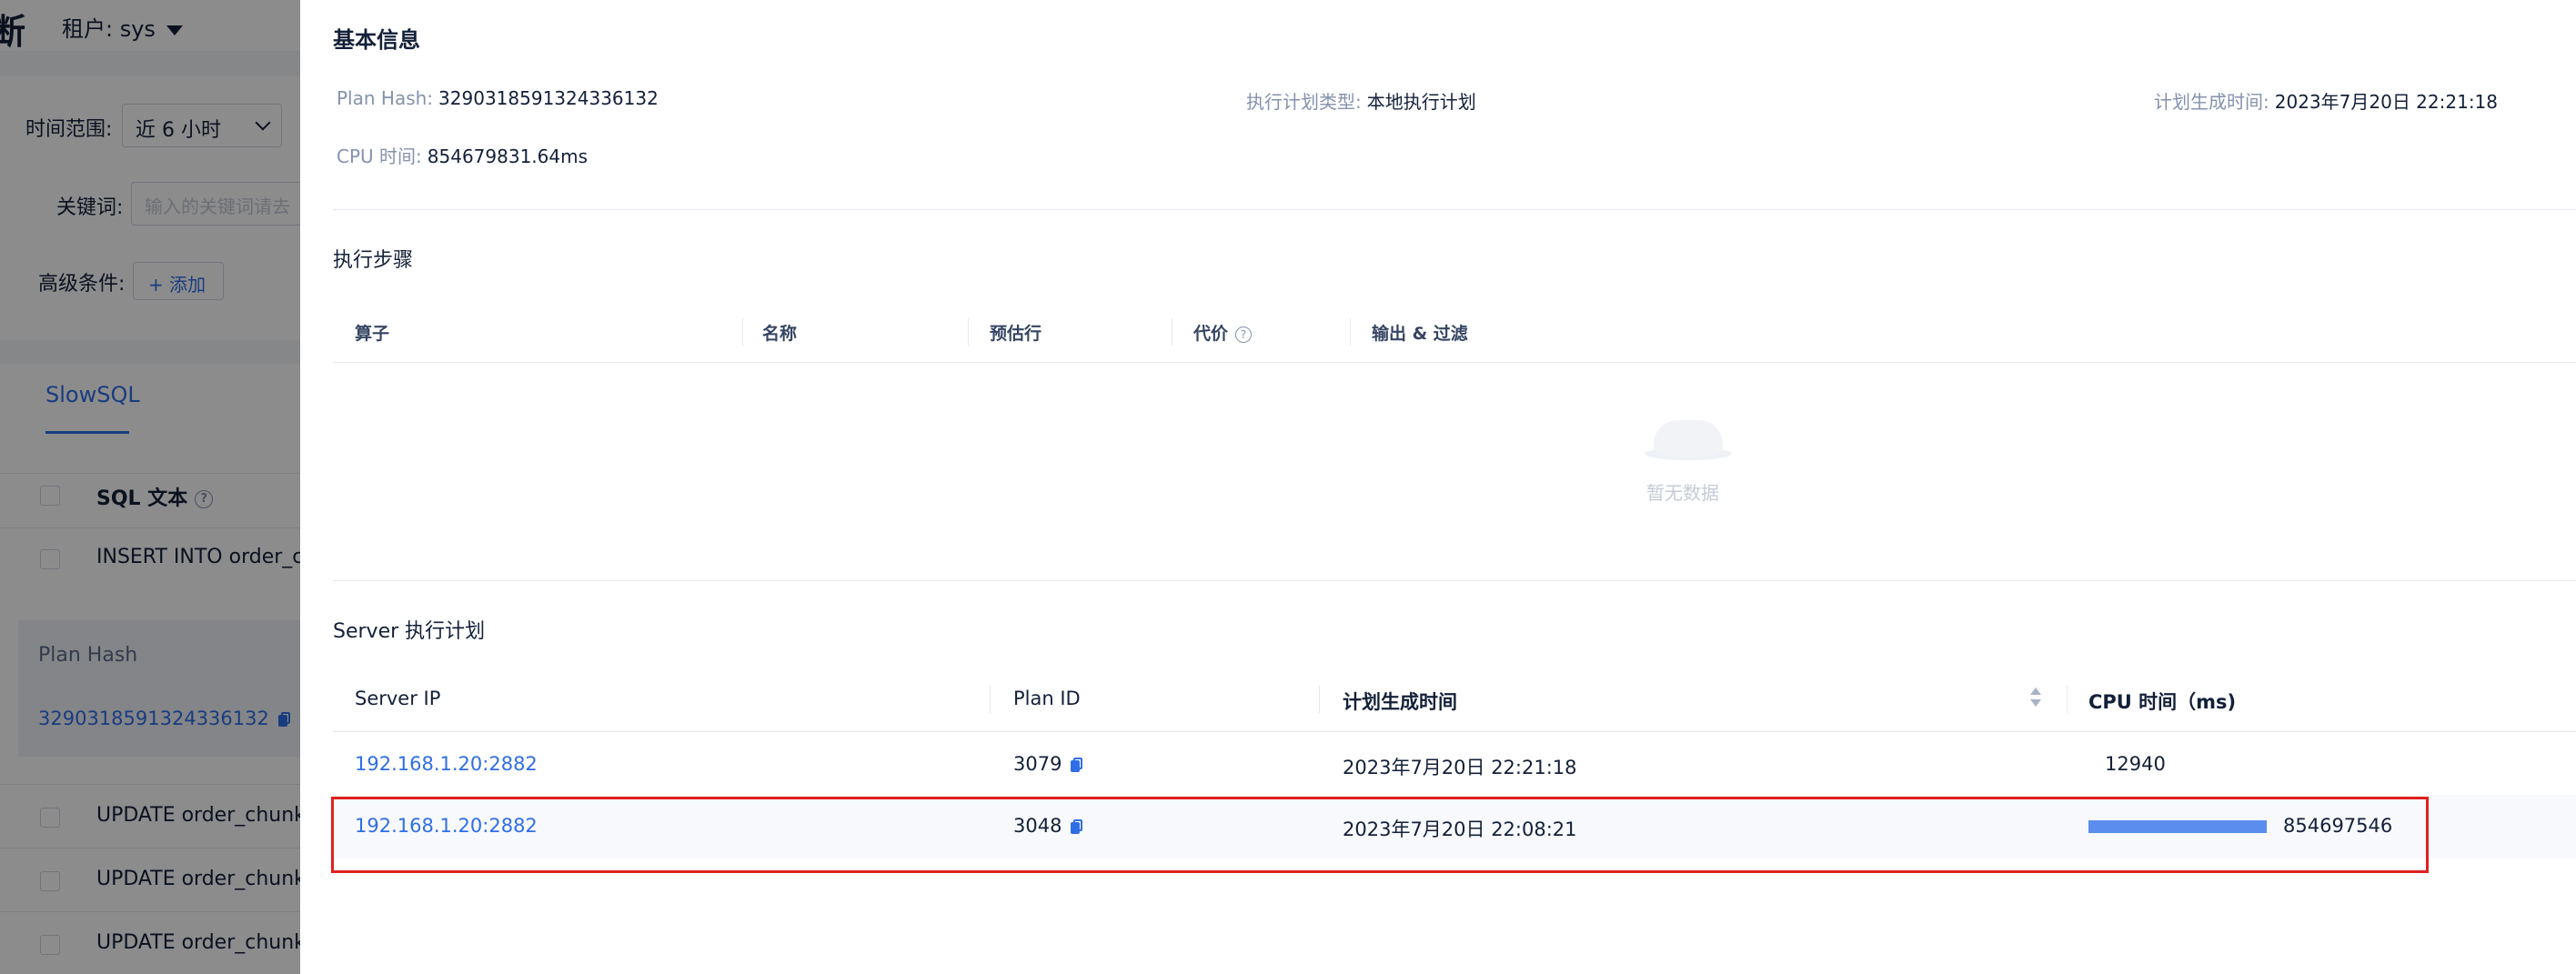 The image size is (2576, 974). Describe the element at coordinates (446, 764) in the screenshot. I see `server-ip-link: 192.168.1.20:2882` at that location.